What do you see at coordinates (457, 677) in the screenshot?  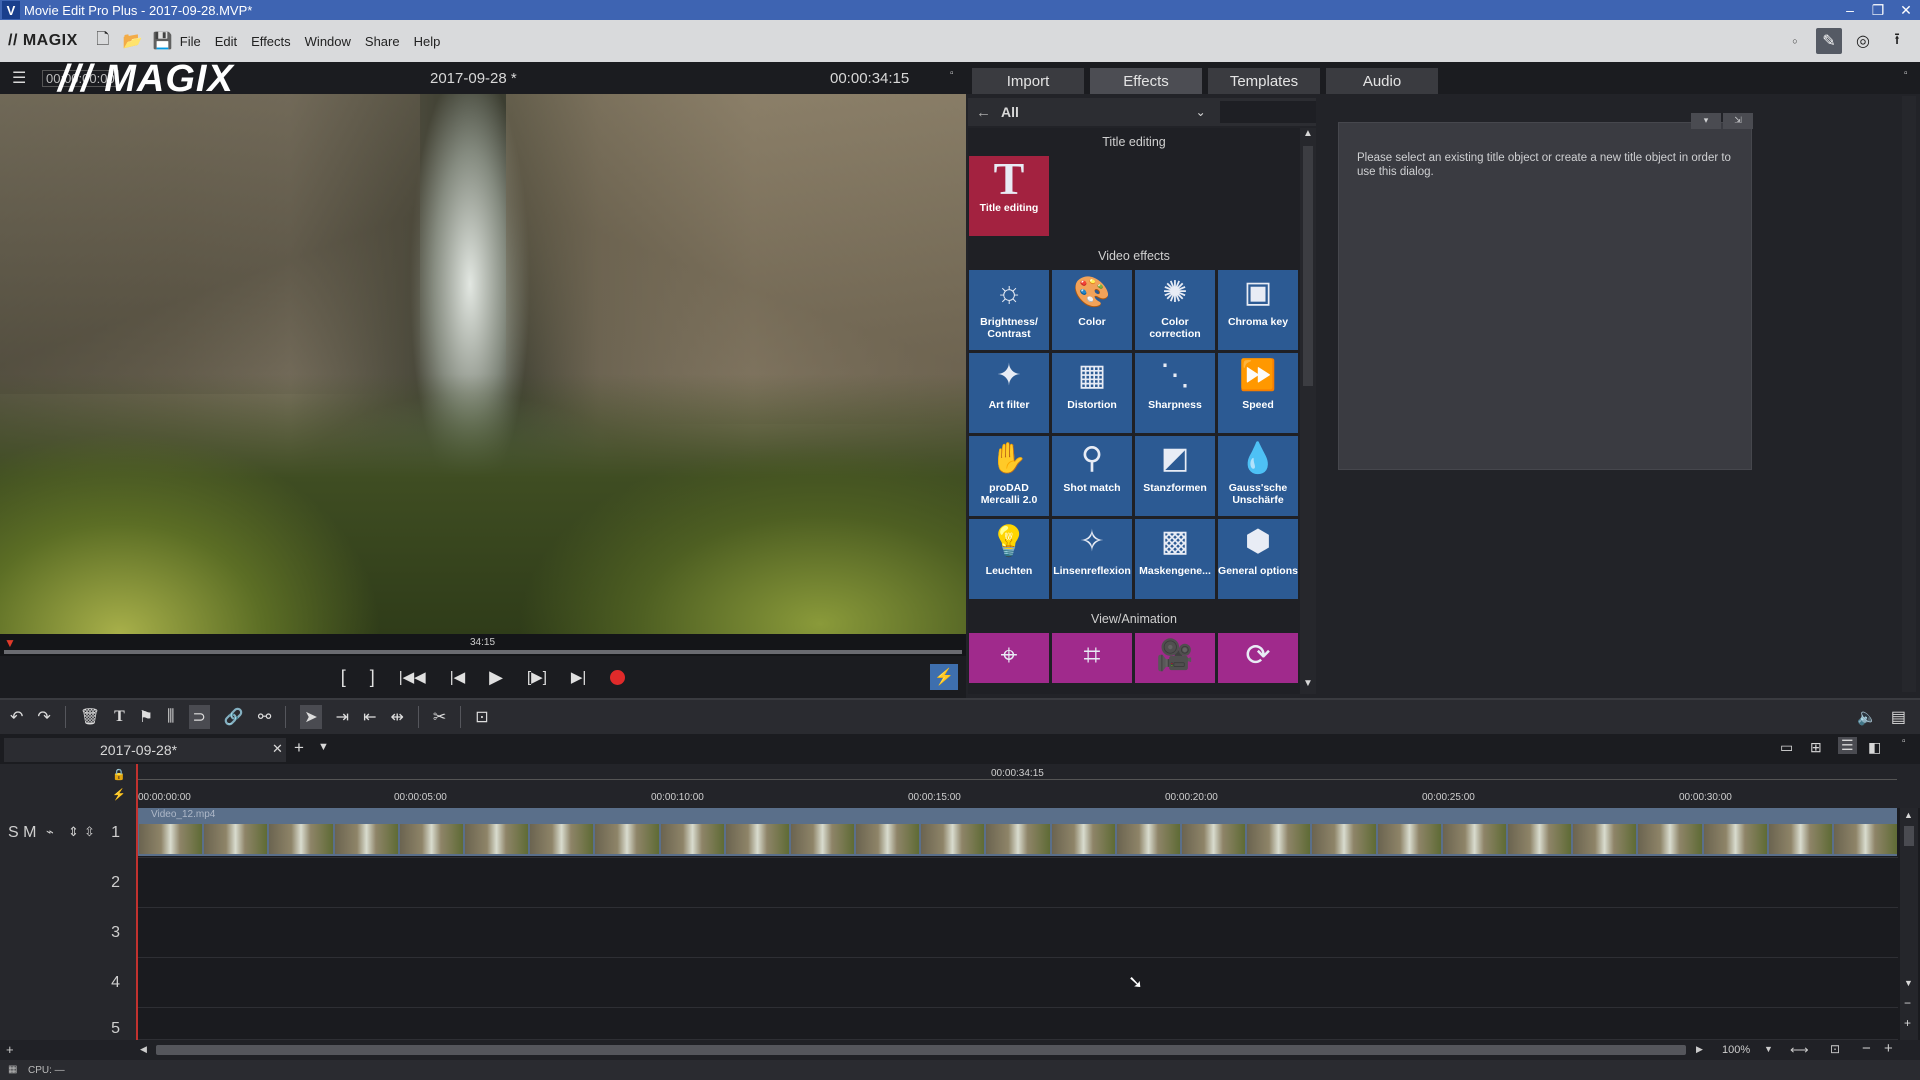 I see `previous-frame-button: |◀` at bounding box center [457, 677].